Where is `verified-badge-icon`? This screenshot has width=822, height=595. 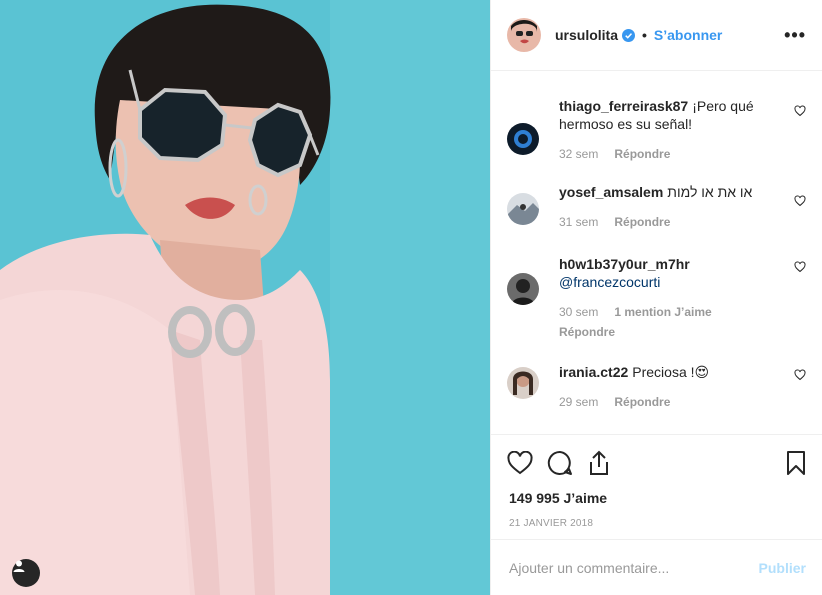
verified-badge-icon is located at coordinates (629, 35).